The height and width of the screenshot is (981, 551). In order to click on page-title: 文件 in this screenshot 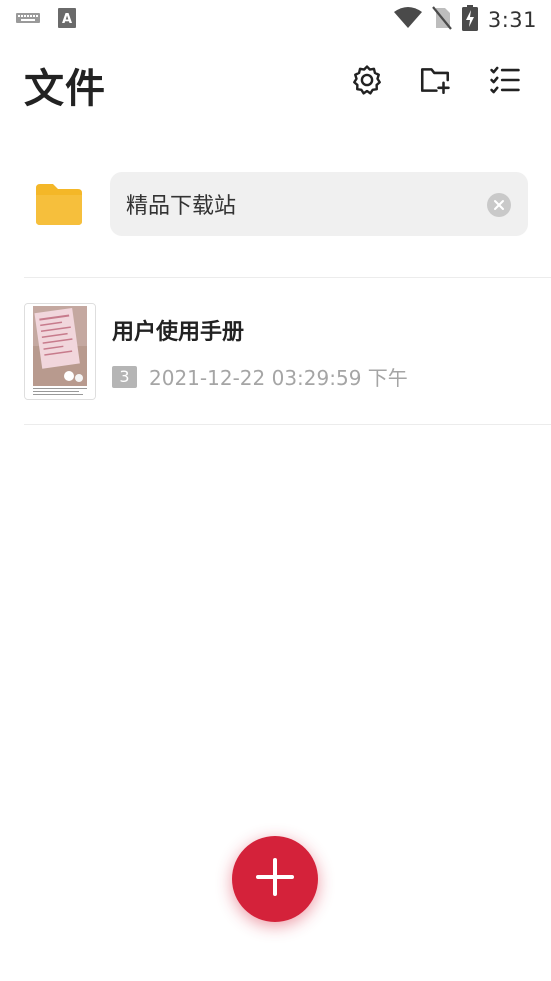, I will do `click(65, 89)`.